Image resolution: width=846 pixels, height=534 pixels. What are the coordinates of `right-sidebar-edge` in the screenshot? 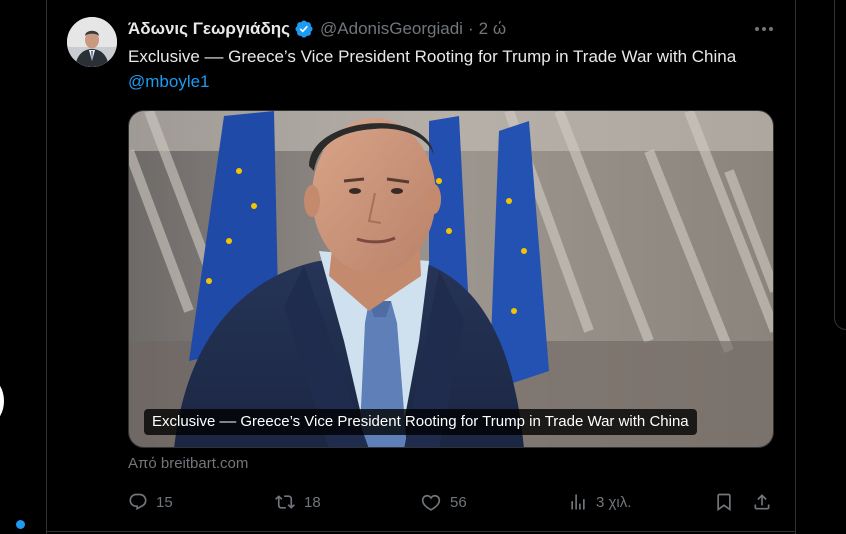 It's located at (840, 165).